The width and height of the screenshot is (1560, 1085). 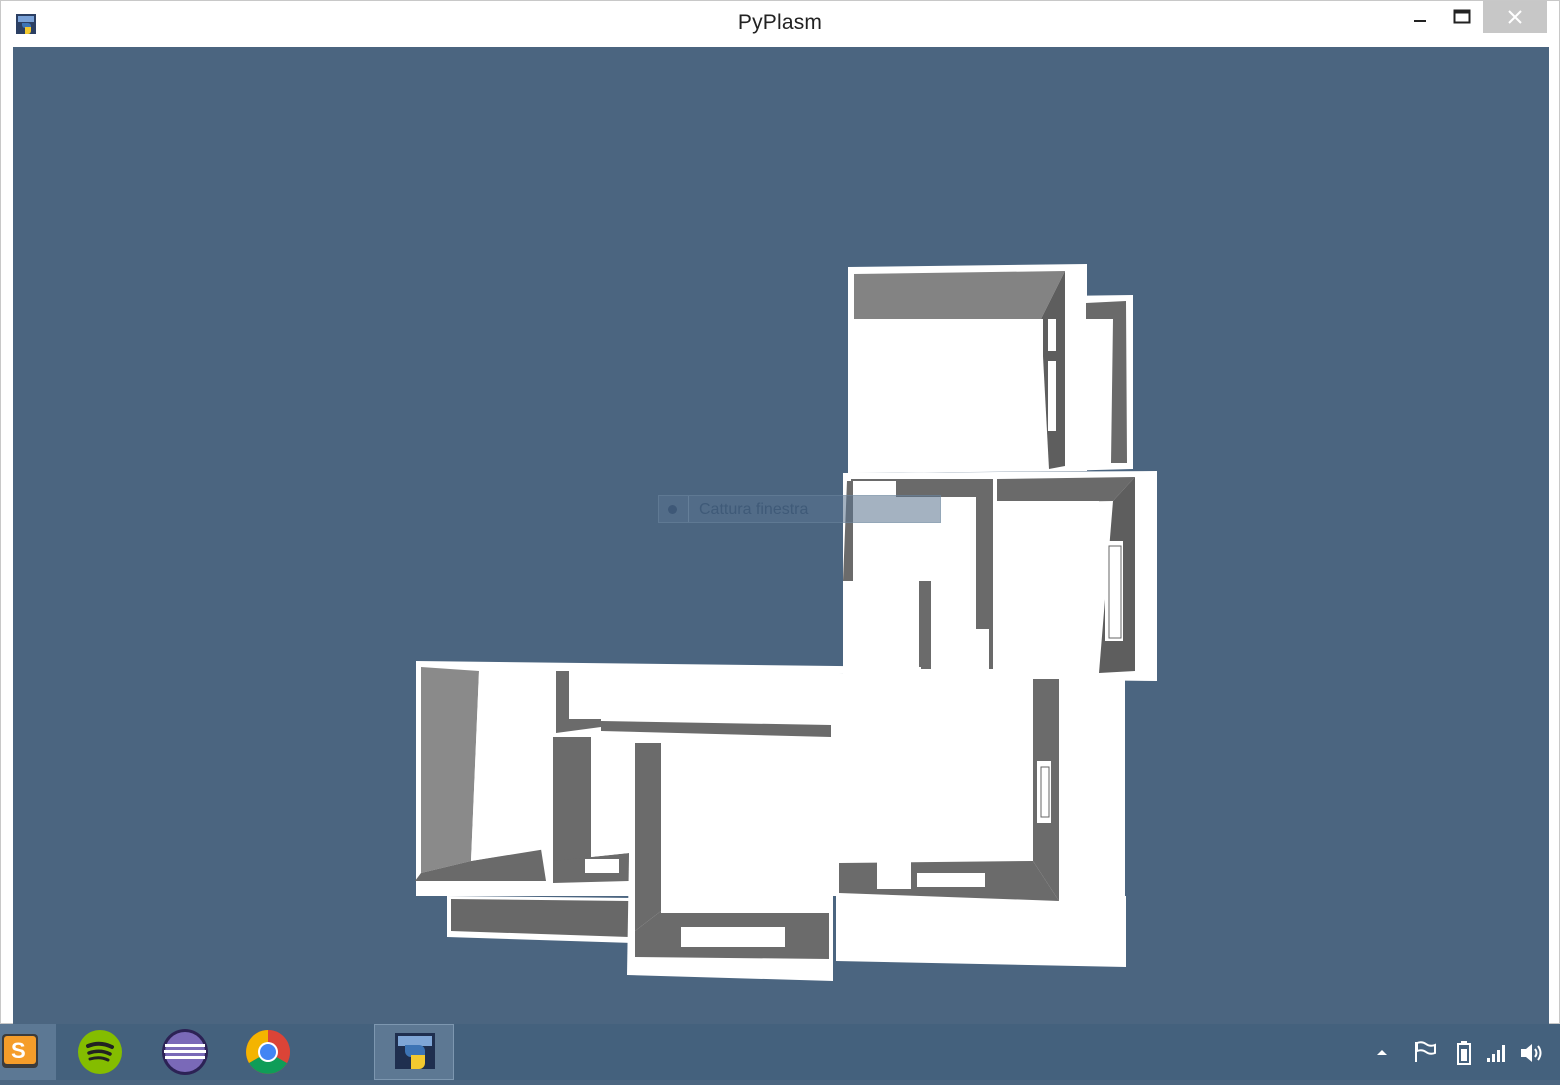 I want to click on title-bar: PyPlasm, so click(x=780, y=24).